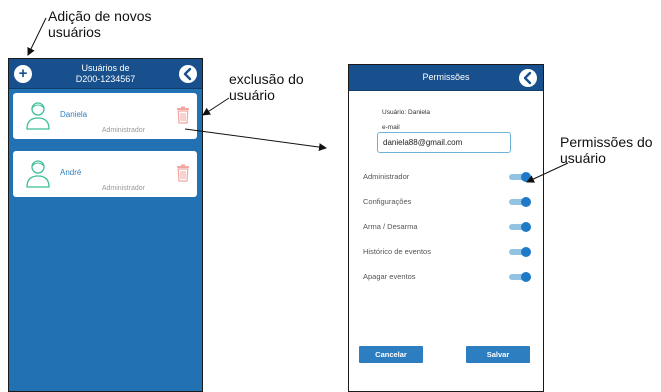 This screenshot has height=392, width=661. What do you see at coordinates (216, 106) in the screenshot?
I see `arrow-delete` at bounding box center [216, 106].